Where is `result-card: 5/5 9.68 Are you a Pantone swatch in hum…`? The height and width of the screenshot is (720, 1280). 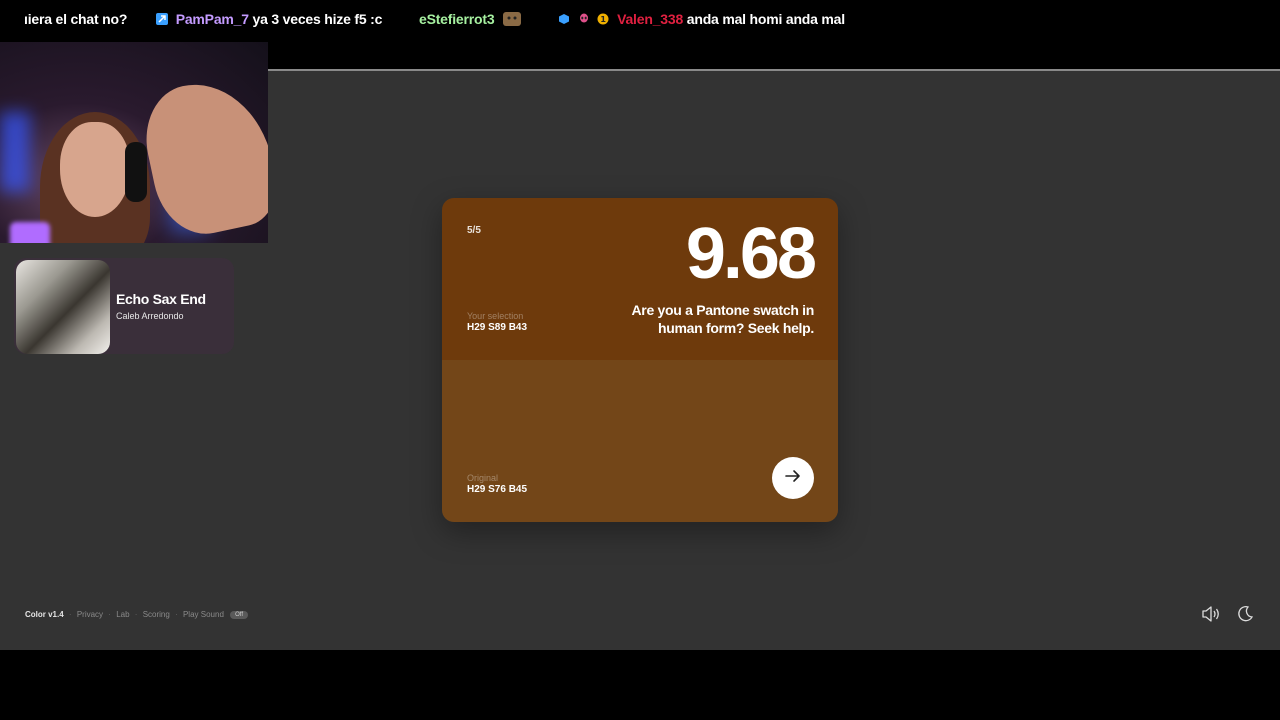 result-card: 5/5 9.68 Are you a Pantone swatch in hum… is located at coordinates (640, 360).